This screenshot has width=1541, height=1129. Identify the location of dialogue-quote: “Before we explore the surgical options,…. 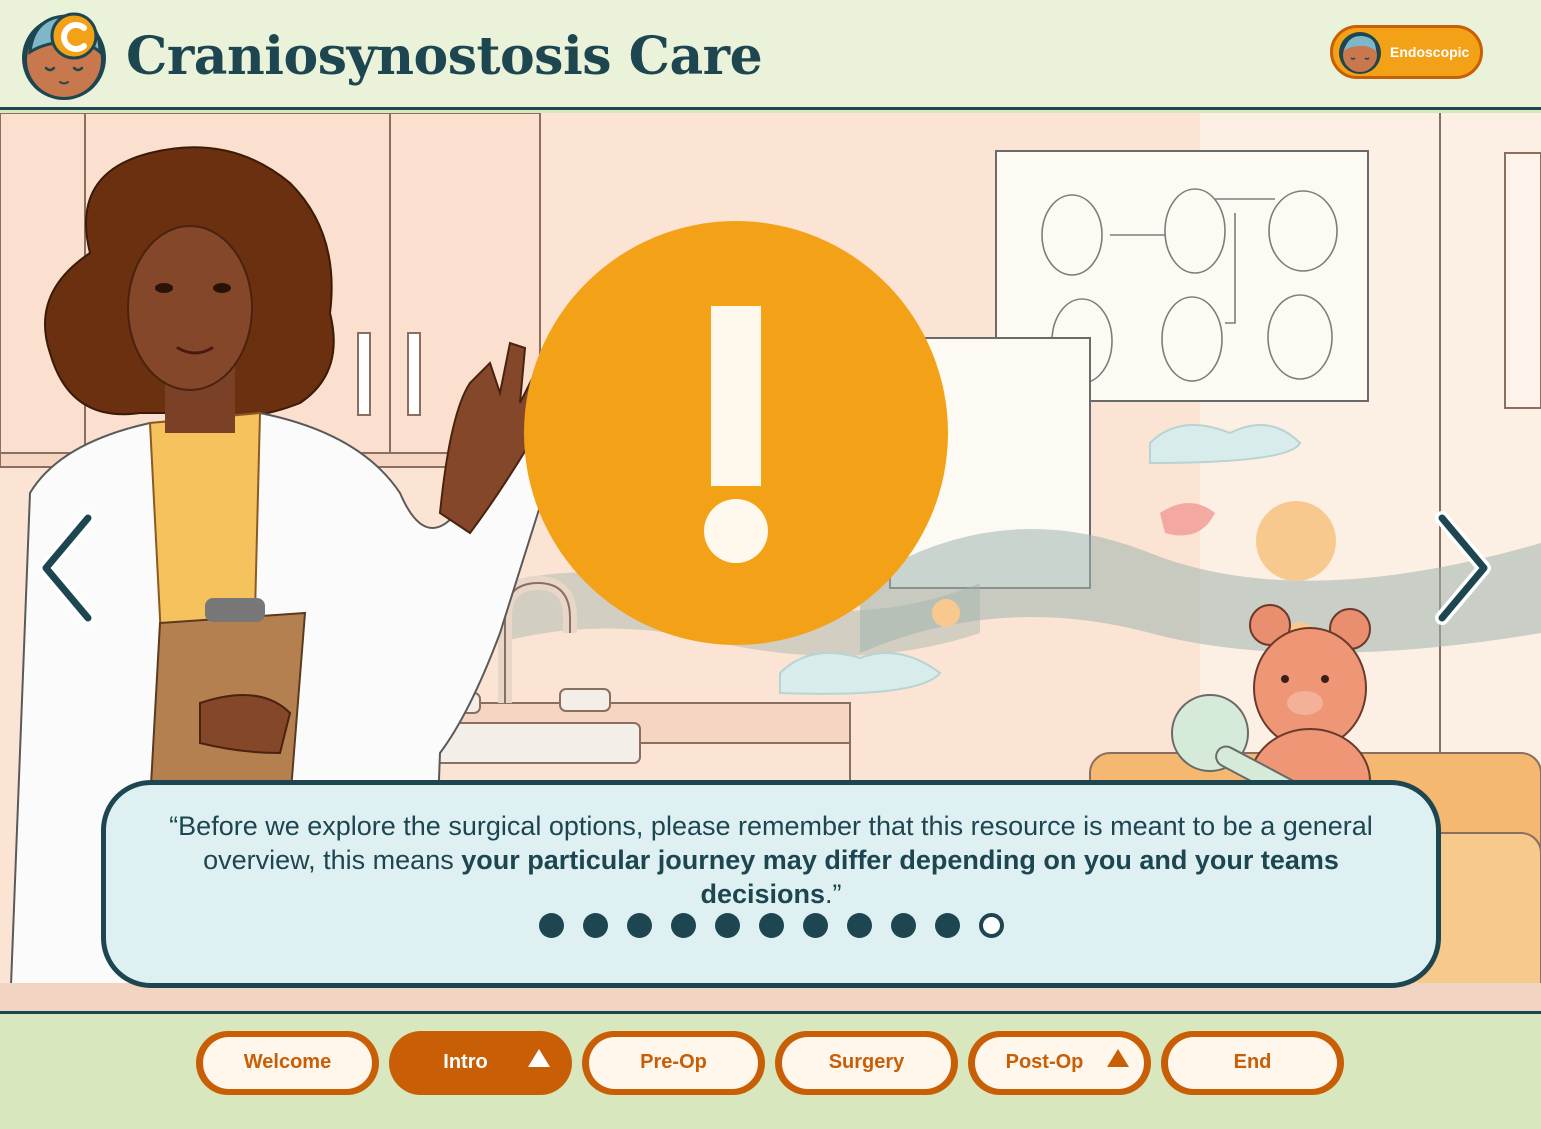
(771, 860).